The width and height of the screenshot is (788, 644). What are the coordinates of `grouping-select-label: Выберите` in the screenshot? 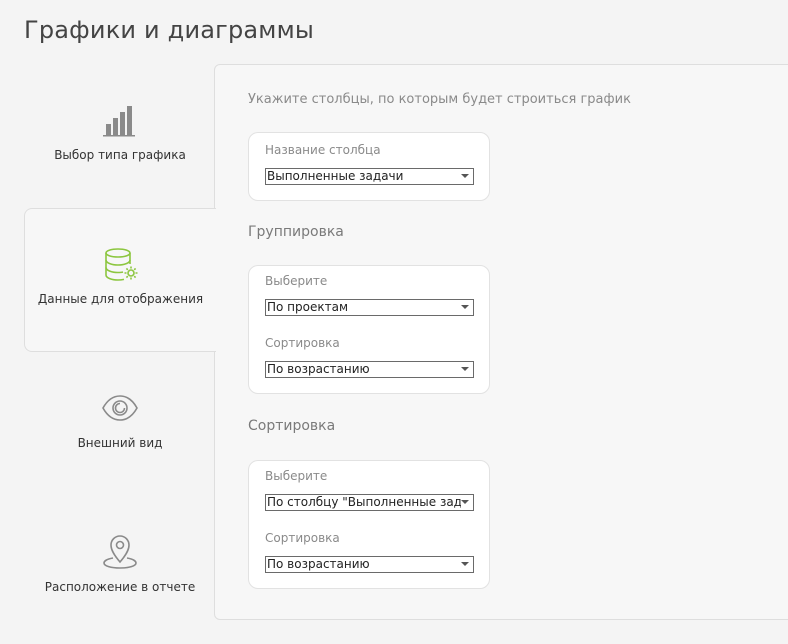 It's located at (296, 281).